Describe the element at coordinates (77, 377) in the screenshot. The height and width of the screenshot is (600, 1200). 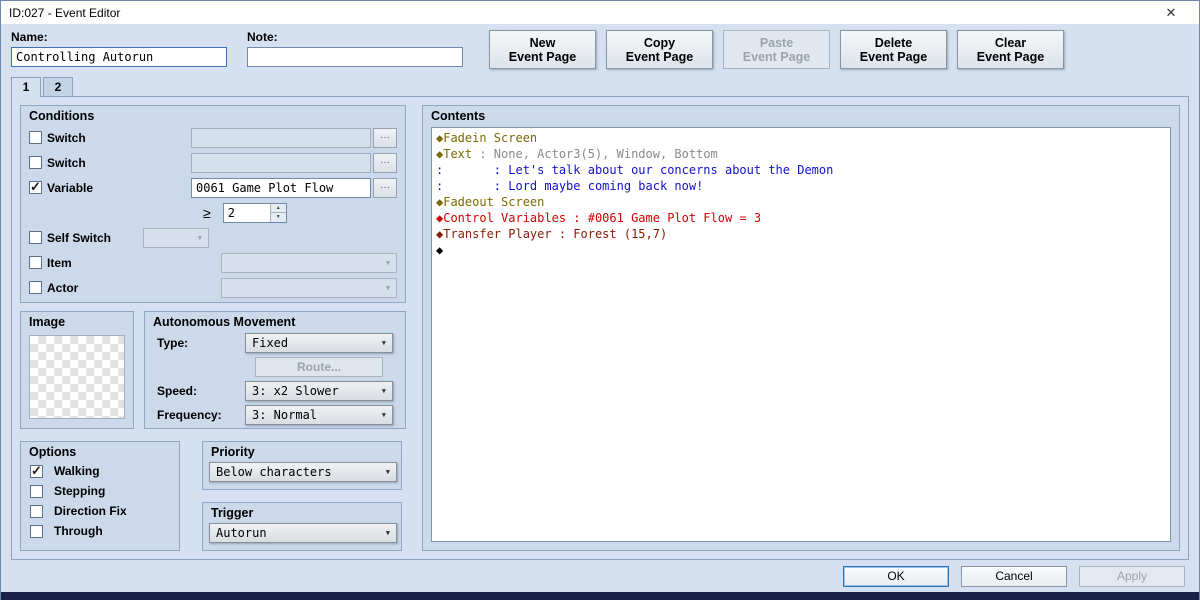
I see `event-image-picker` at that location.